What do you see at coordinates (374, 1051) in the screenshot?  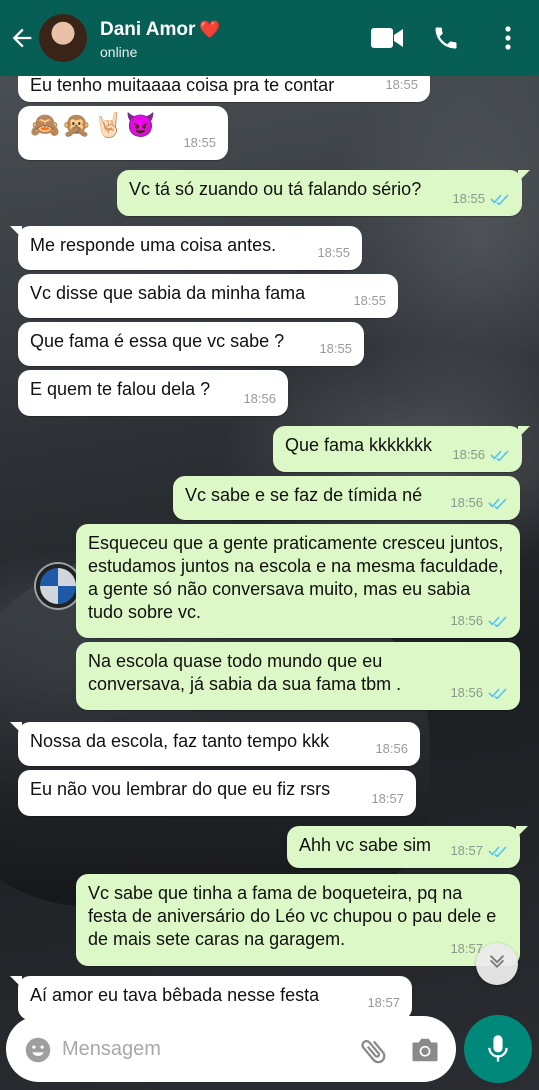 I see `attach-icon` at bounding box center [374, 1051].